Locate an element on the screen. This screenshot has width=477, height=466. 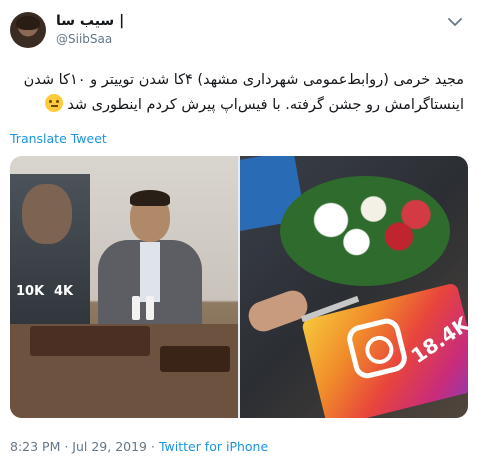
desk-box is located at coordinates (90, 341).